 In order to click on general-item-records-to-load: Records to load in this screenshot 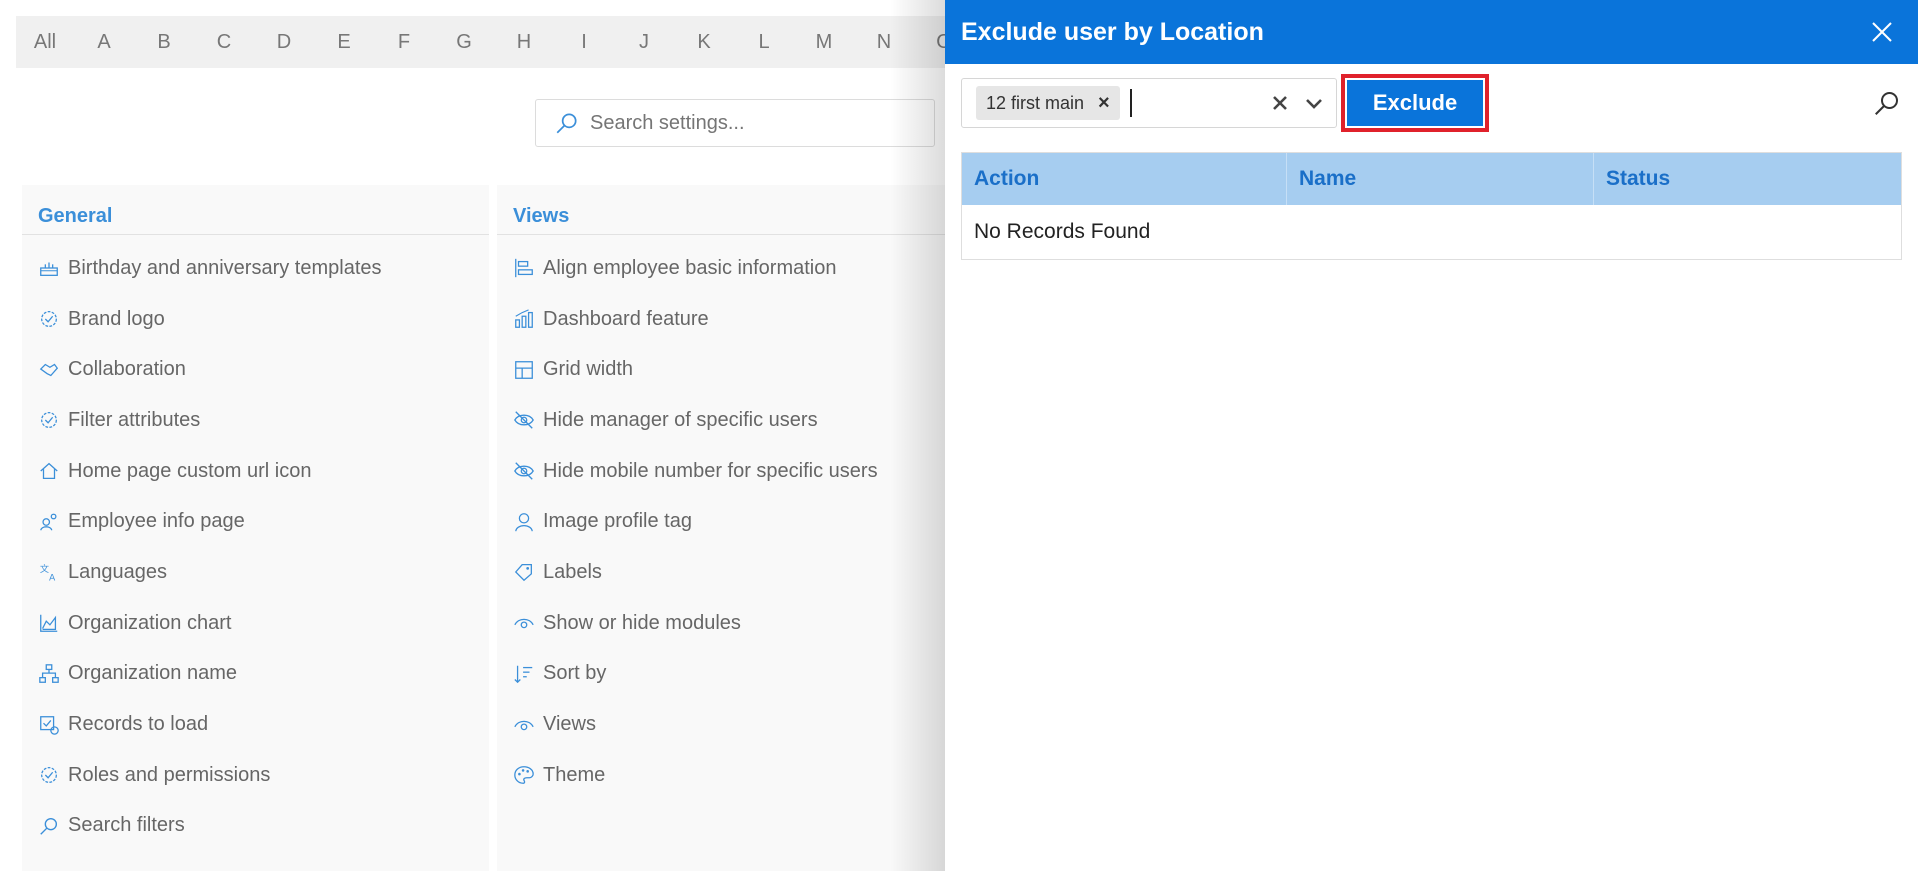, I will do `click(255, 724)`.